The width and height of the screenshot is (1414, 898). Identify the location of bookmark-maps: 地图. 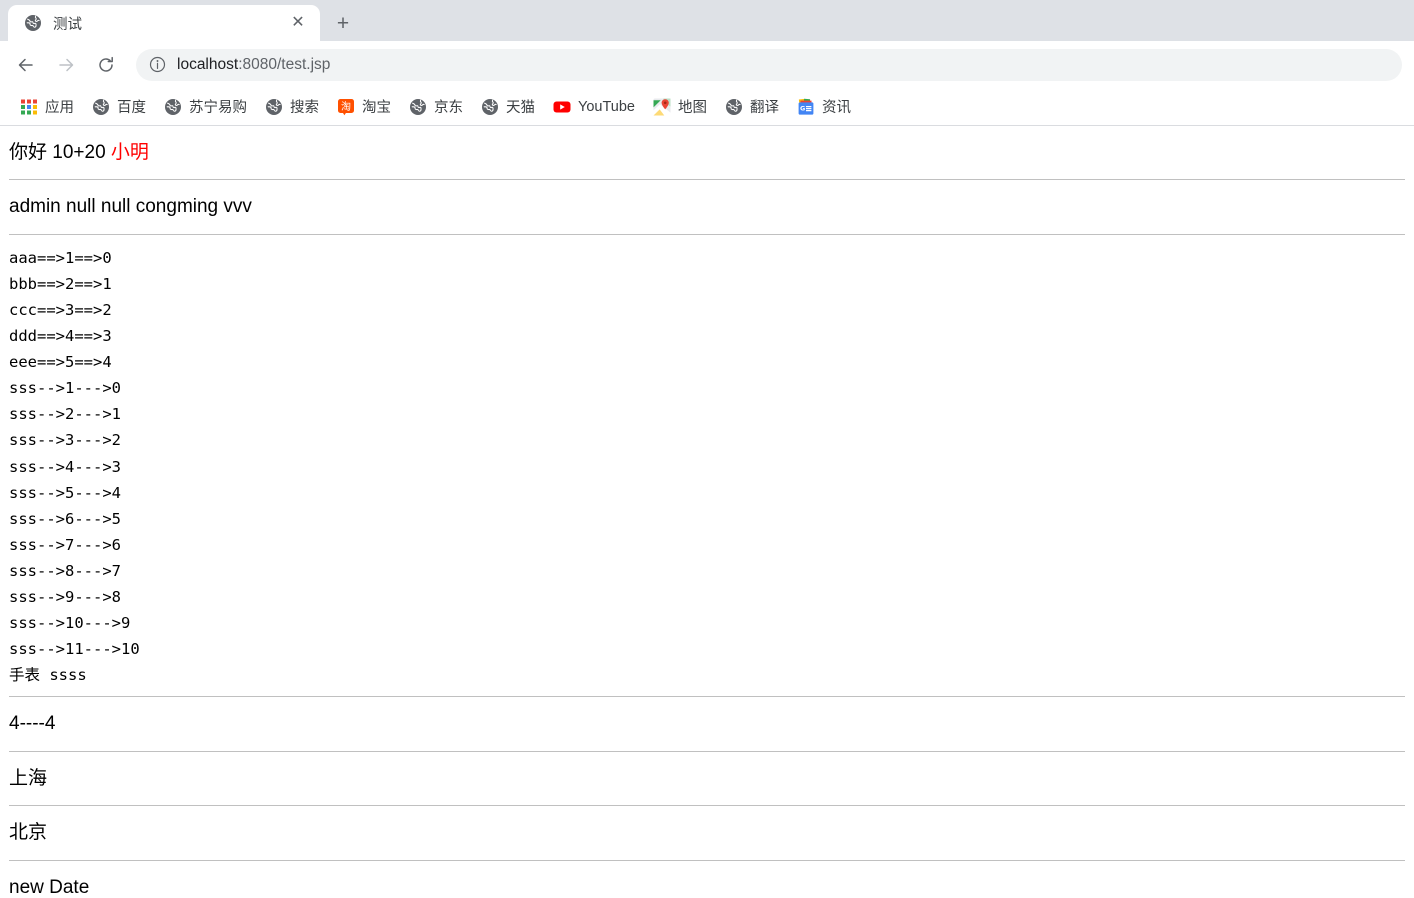
(680, 107).